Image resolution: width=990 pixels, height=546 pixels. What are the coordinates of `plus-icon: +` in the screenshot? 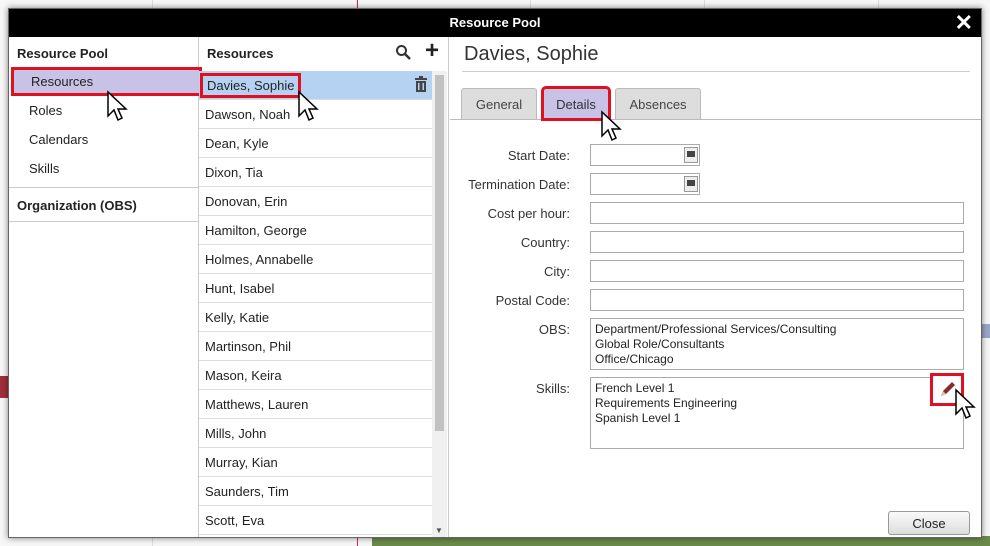 It's located at (432, 51).